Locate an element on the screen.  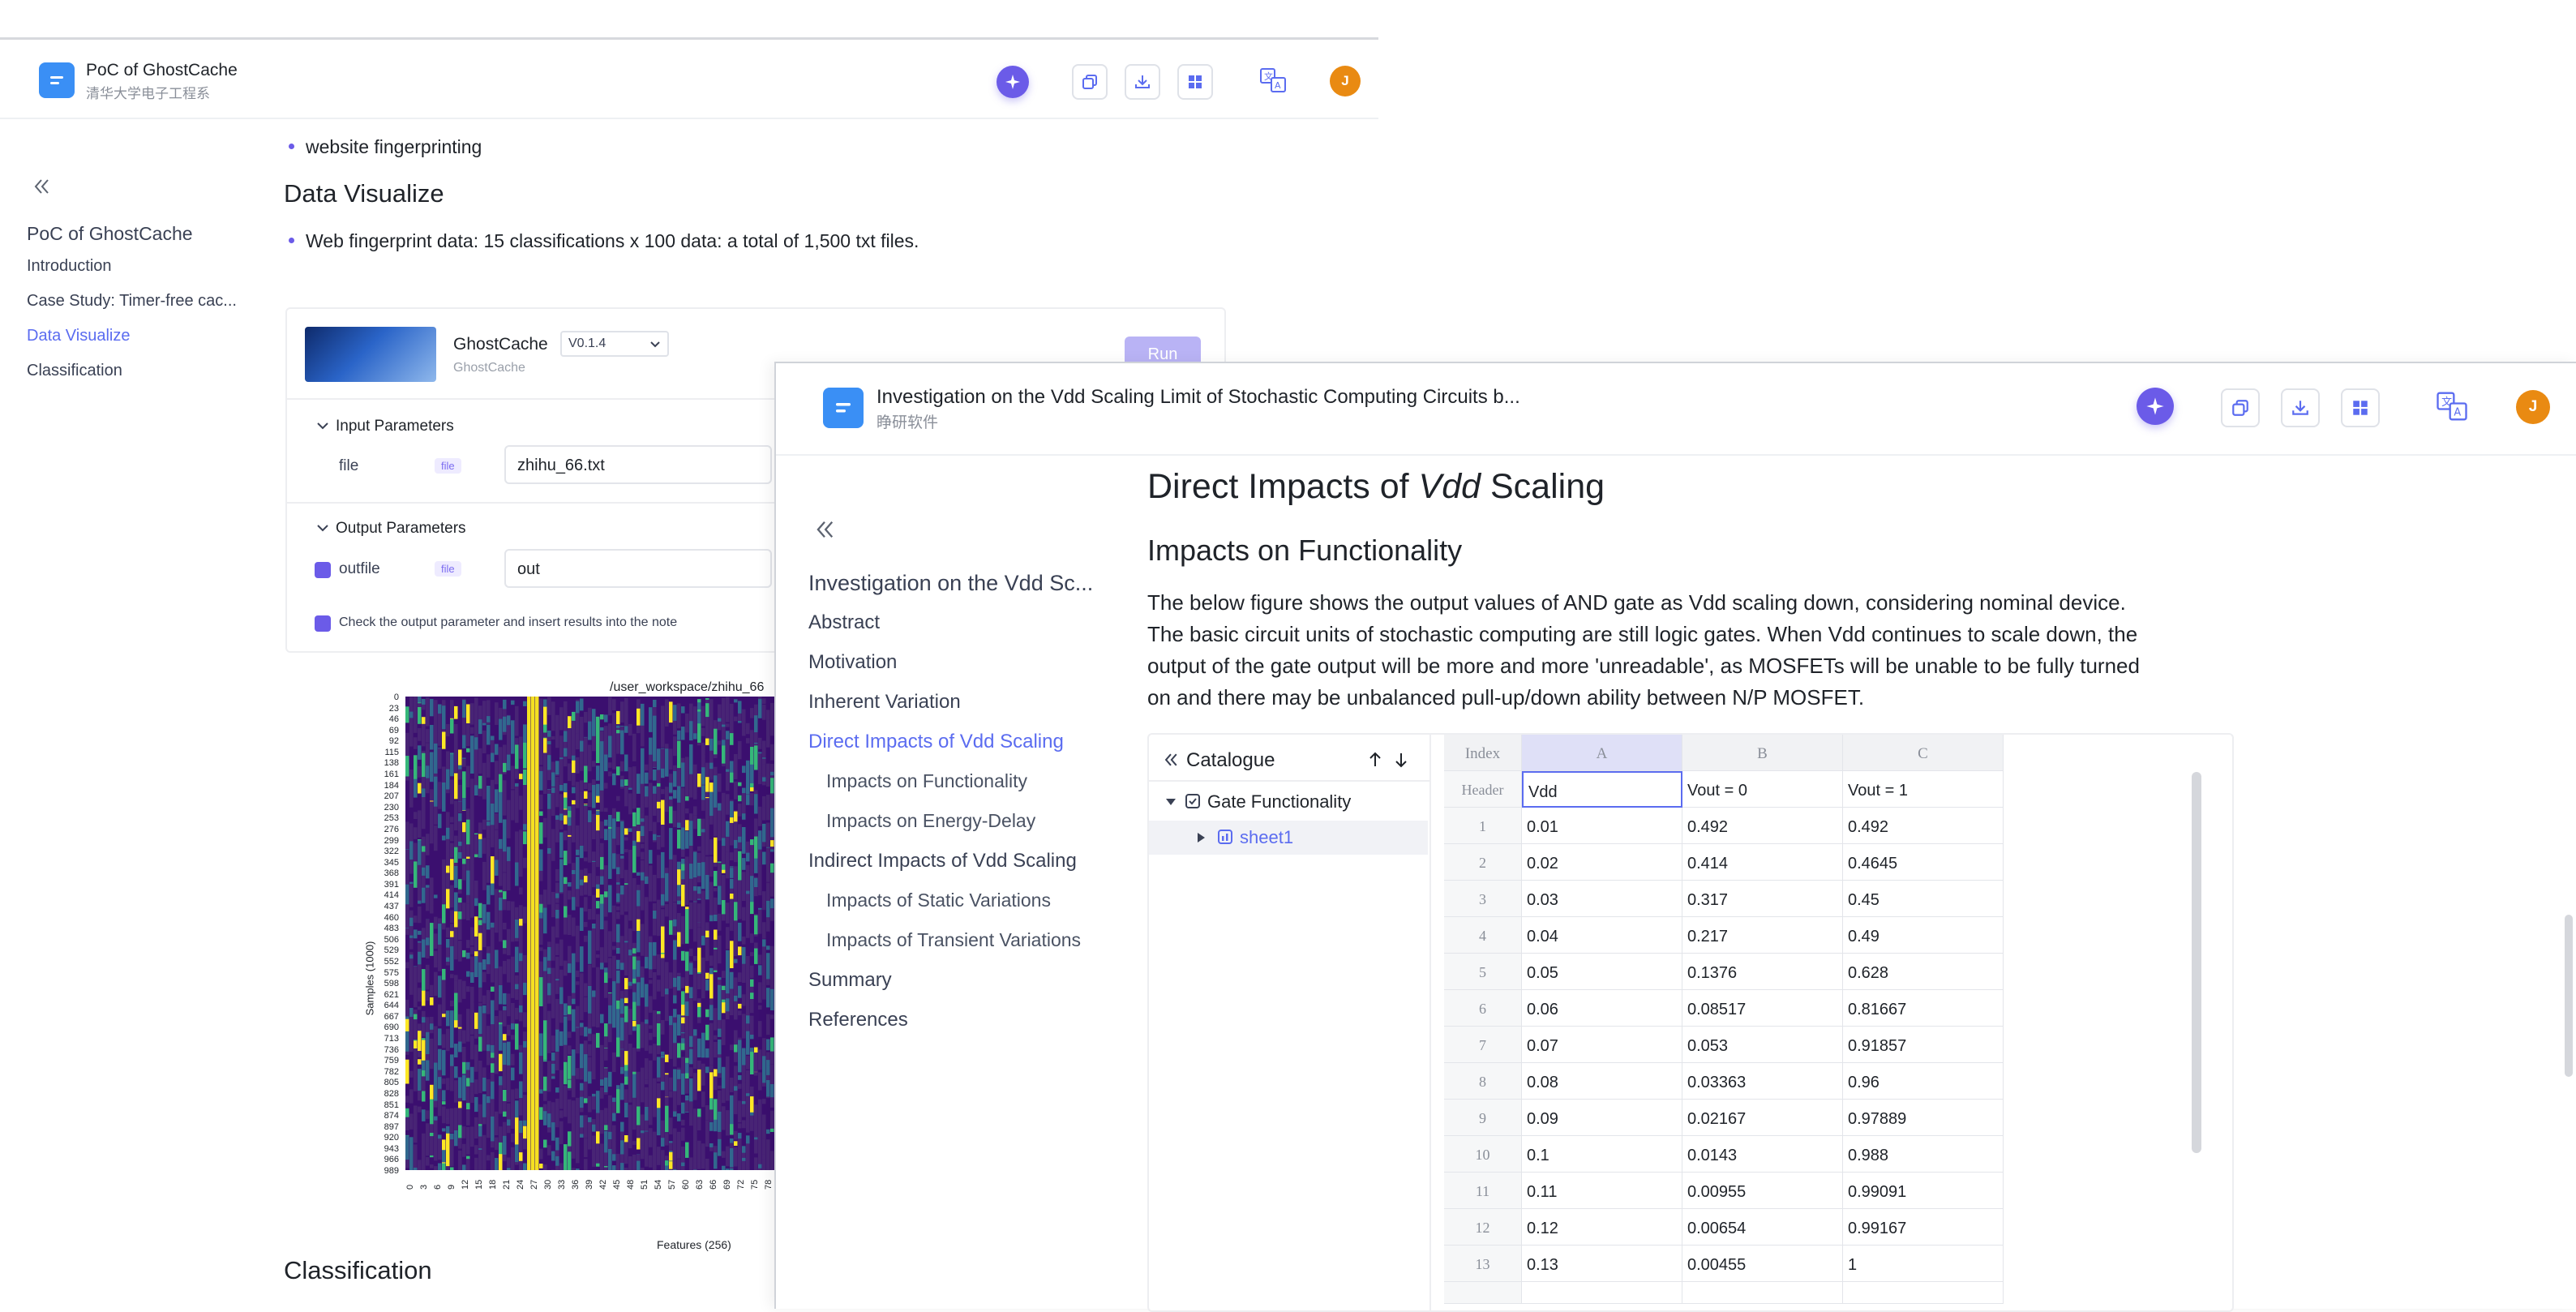
file-input: zhihu_66.txt is located at coordinates (638, 464).